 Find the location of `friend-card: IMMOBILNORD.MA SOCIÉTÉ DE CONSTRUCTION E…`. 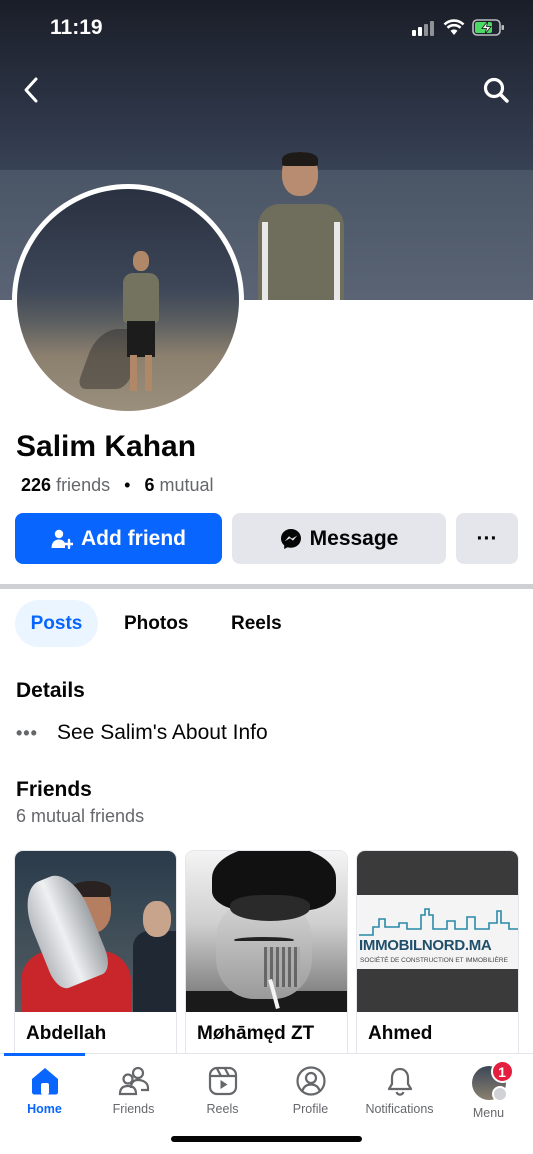

friend-card: IMMOBILNORD.MA SOCIÉTÉ DE CONSTRUCTION E… is located at coordinates (437, 956).